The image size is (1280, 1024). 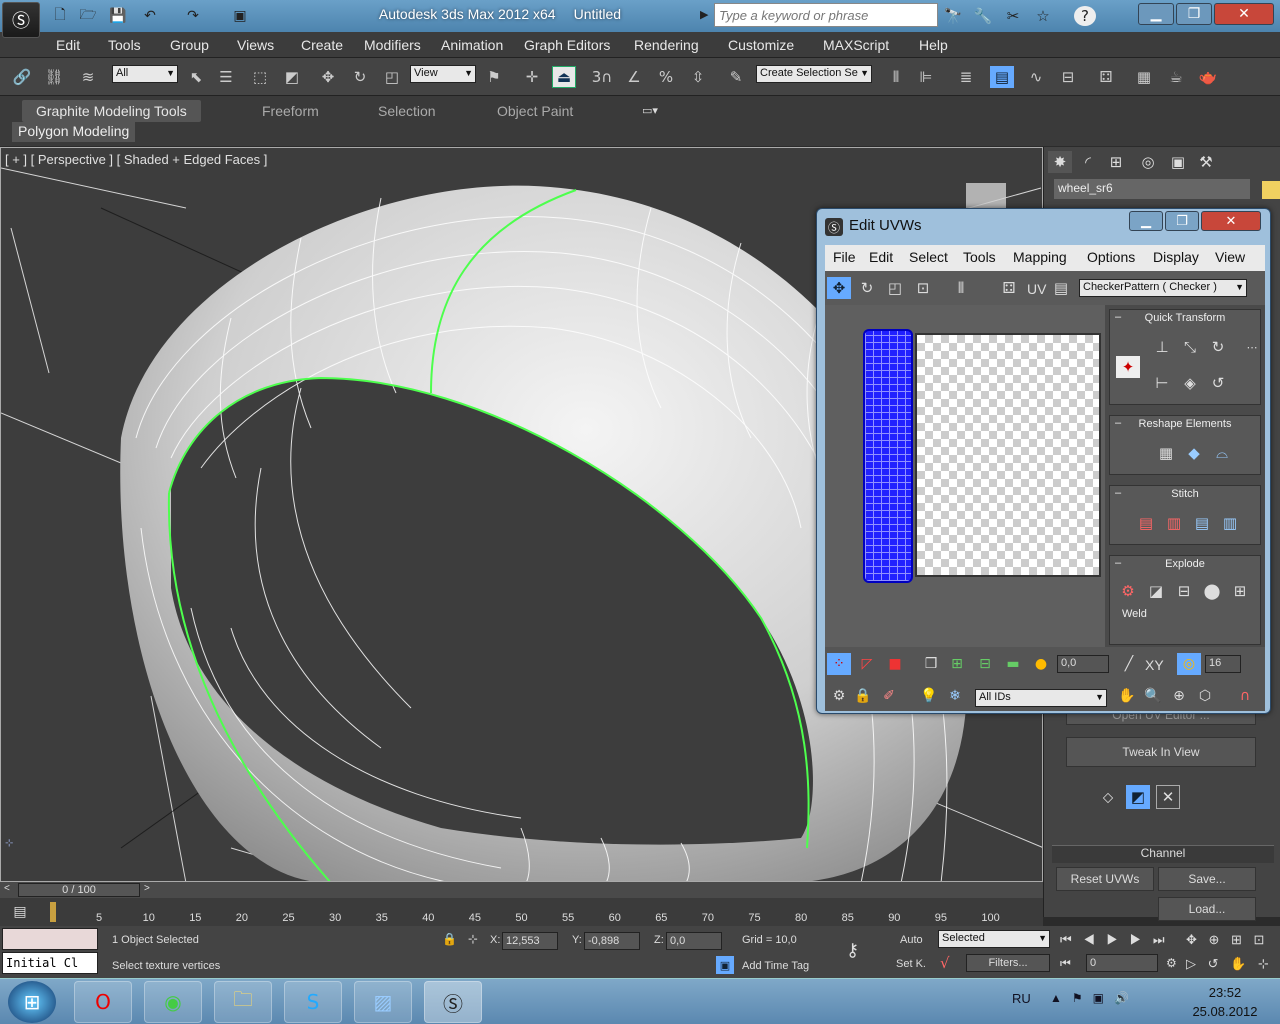 What do you see at coordinates (193, 16) in the screenshot?
I see `redo-icon: ↷` at bounding box center [193, 16].